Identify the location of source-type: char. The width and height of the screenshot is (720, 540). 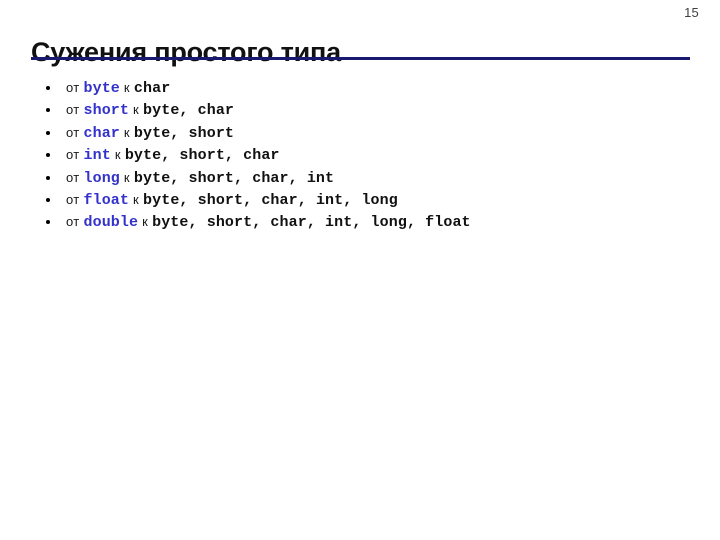
(101, 133).